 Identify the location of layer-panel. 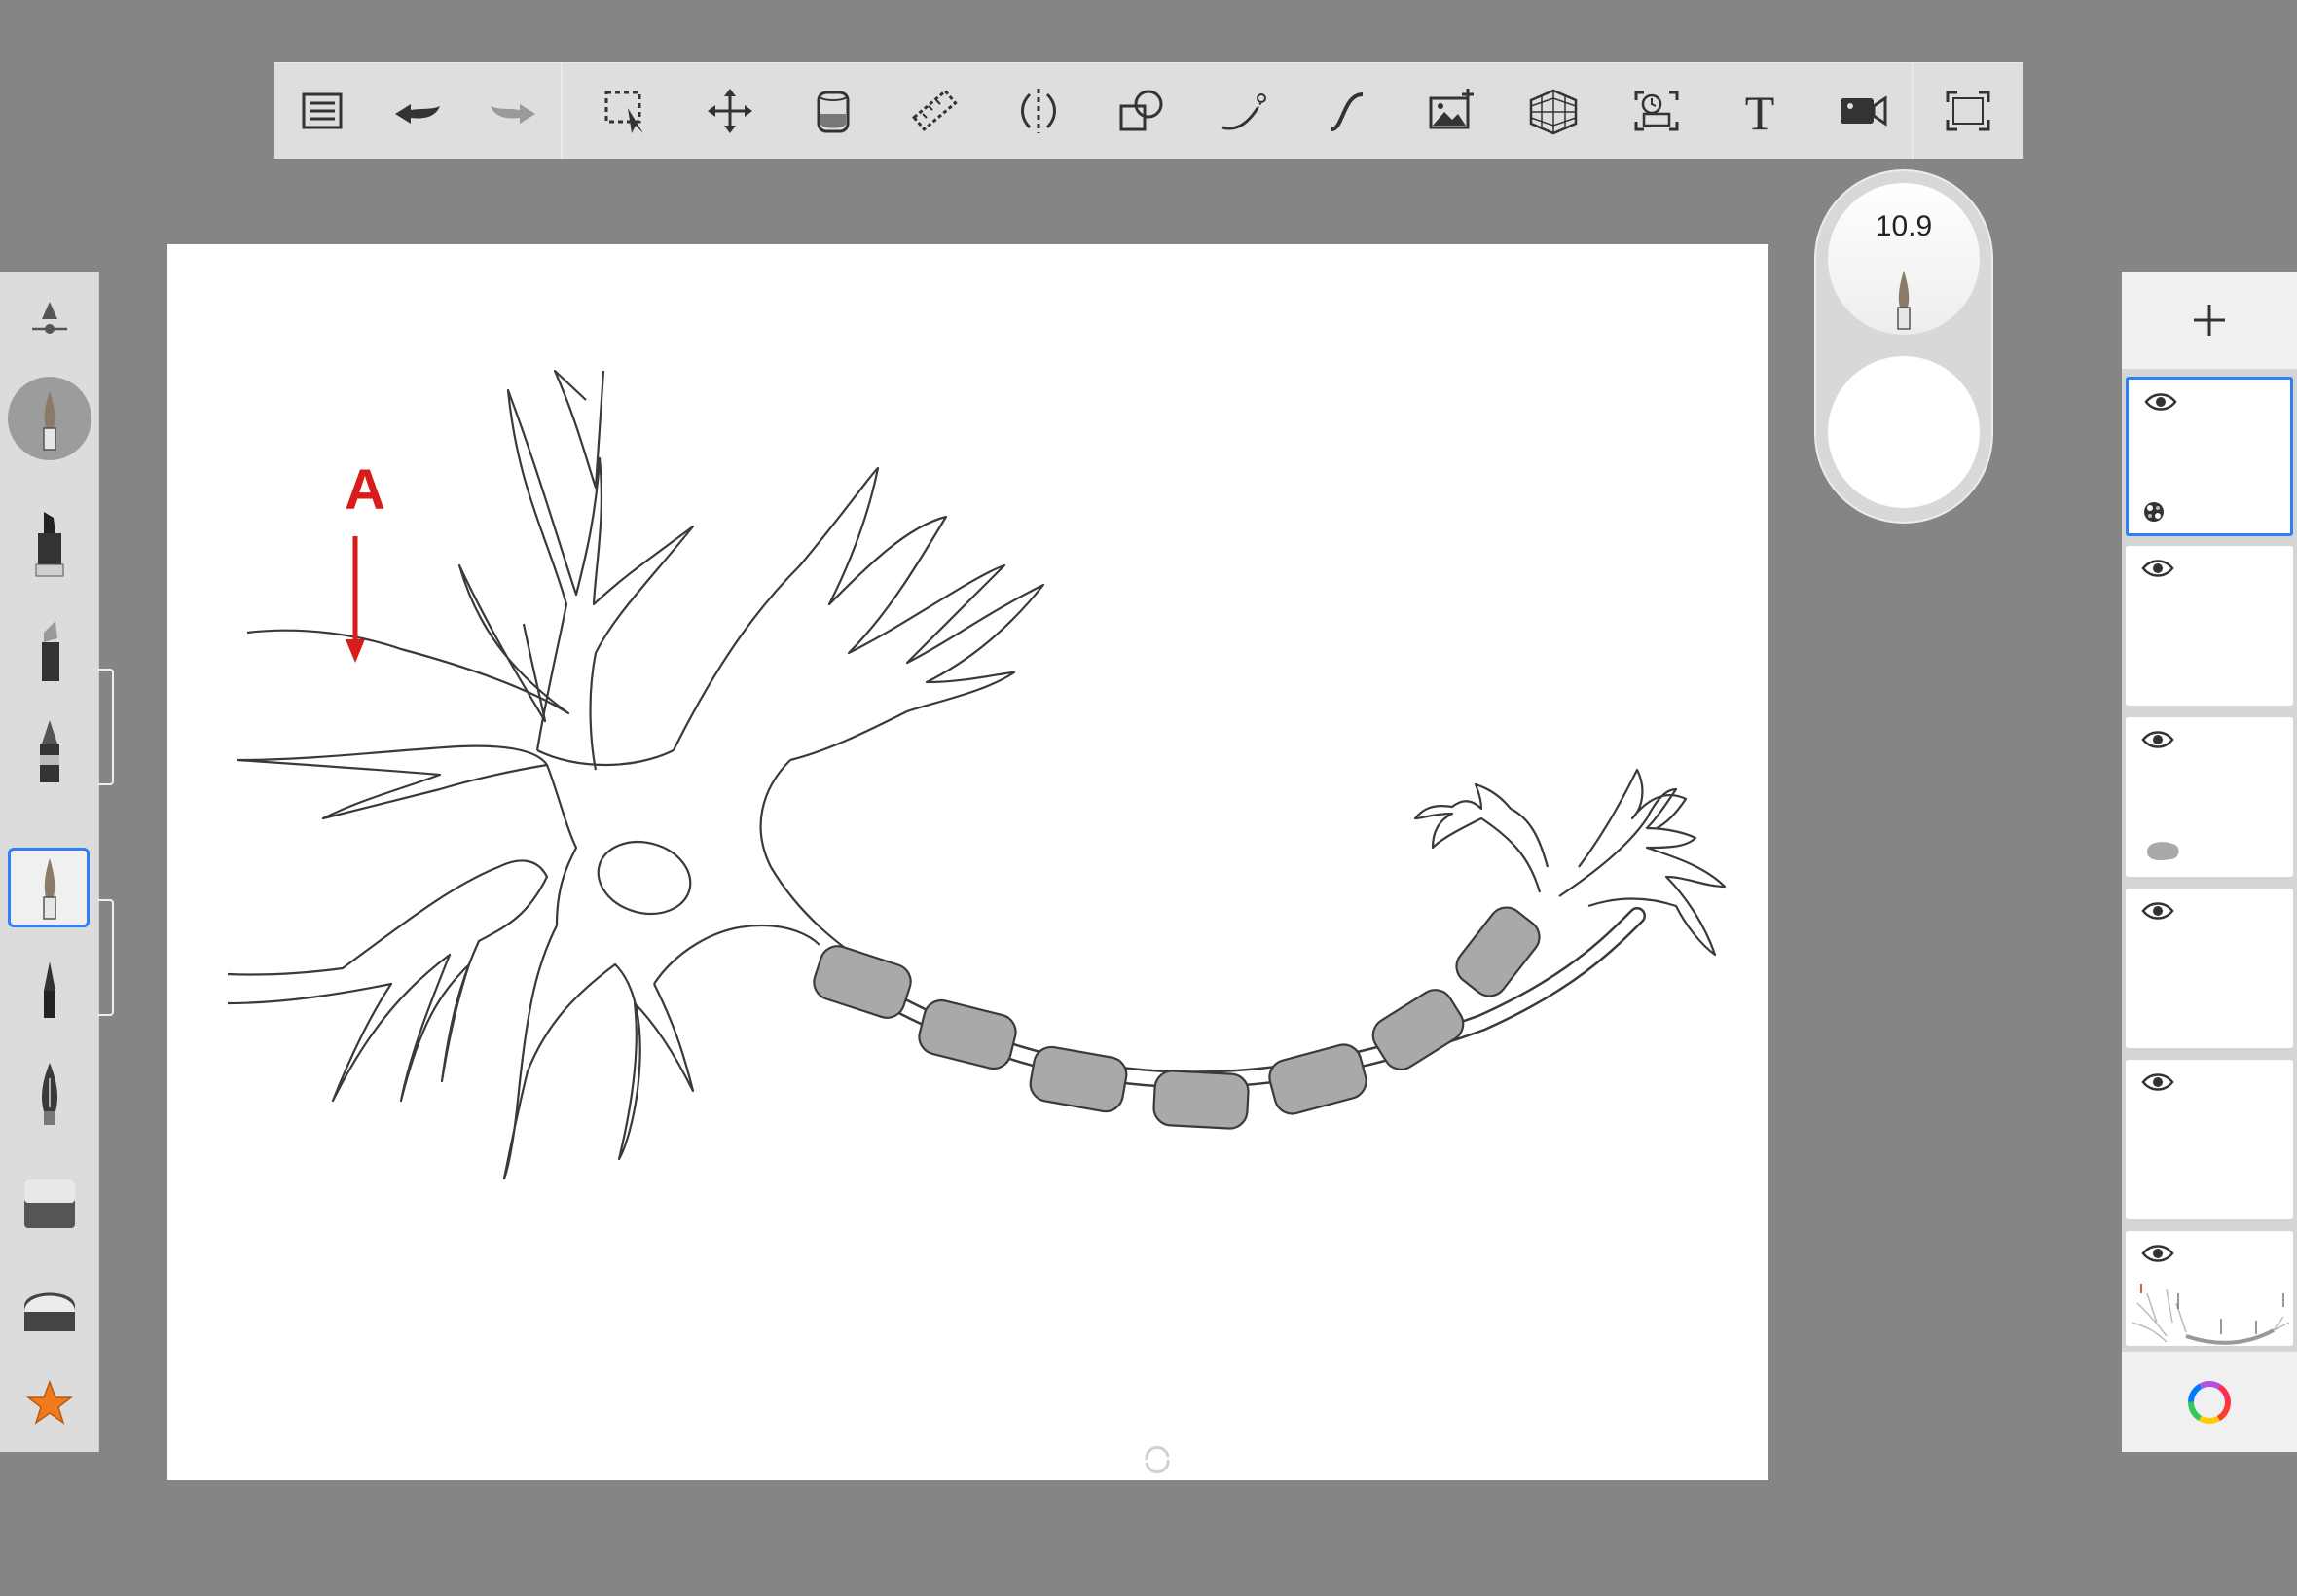
(2209, 862).